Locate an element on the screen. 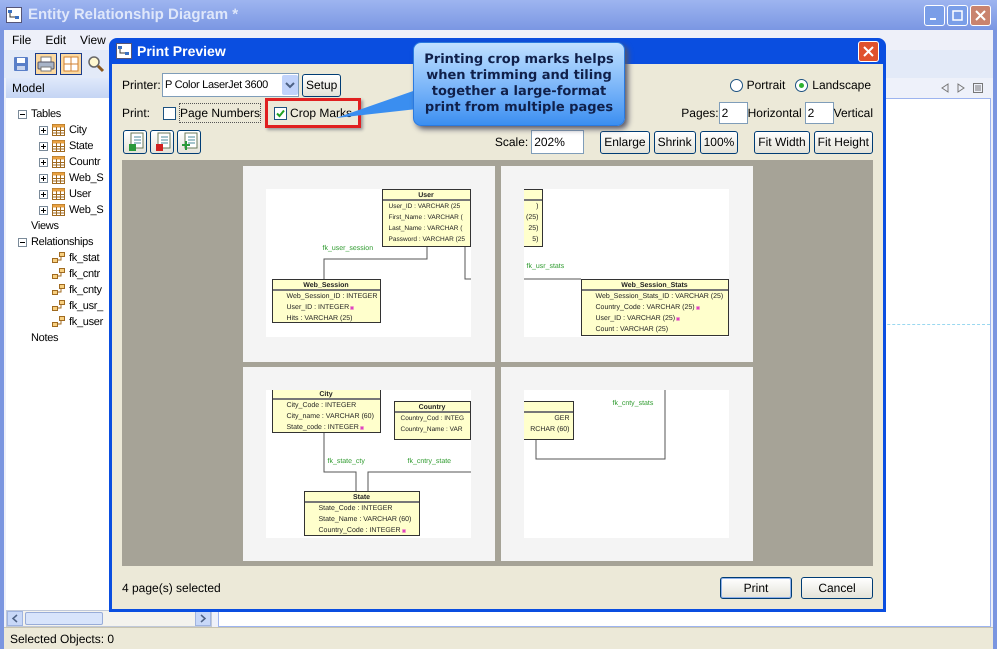  maximize-icon is located at coordinates (957, 15).